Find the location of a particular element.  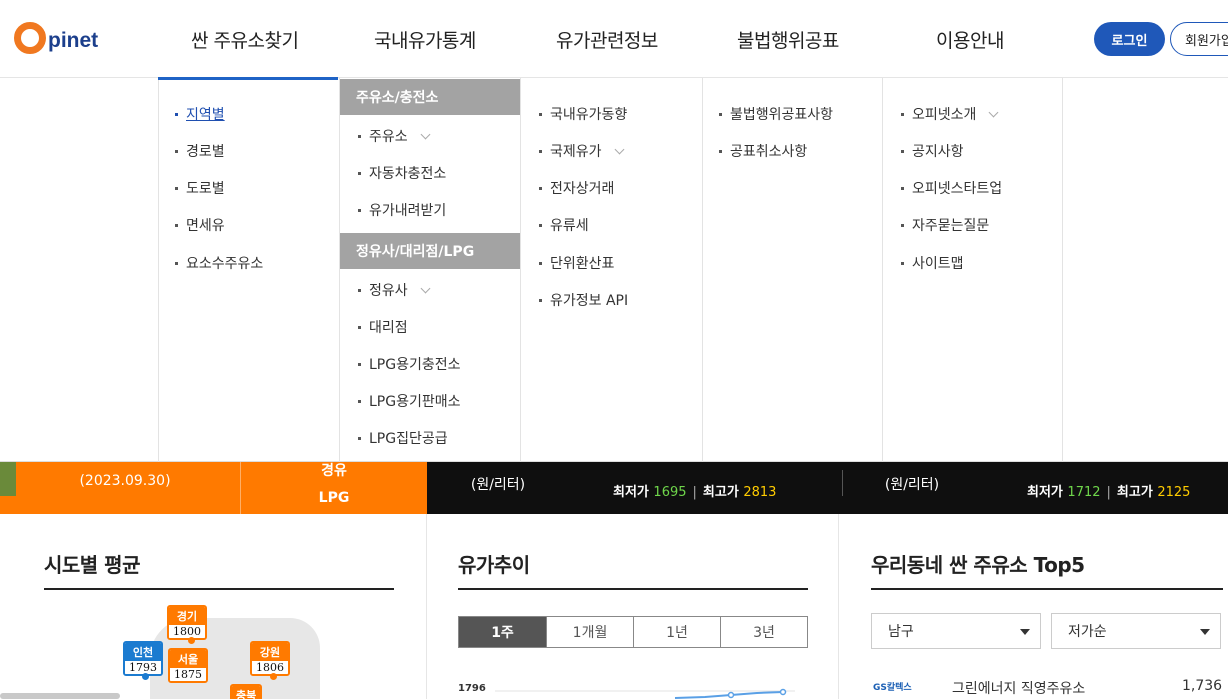

menu-label: 자주묻는질문 is located at coordinates (951, 226).